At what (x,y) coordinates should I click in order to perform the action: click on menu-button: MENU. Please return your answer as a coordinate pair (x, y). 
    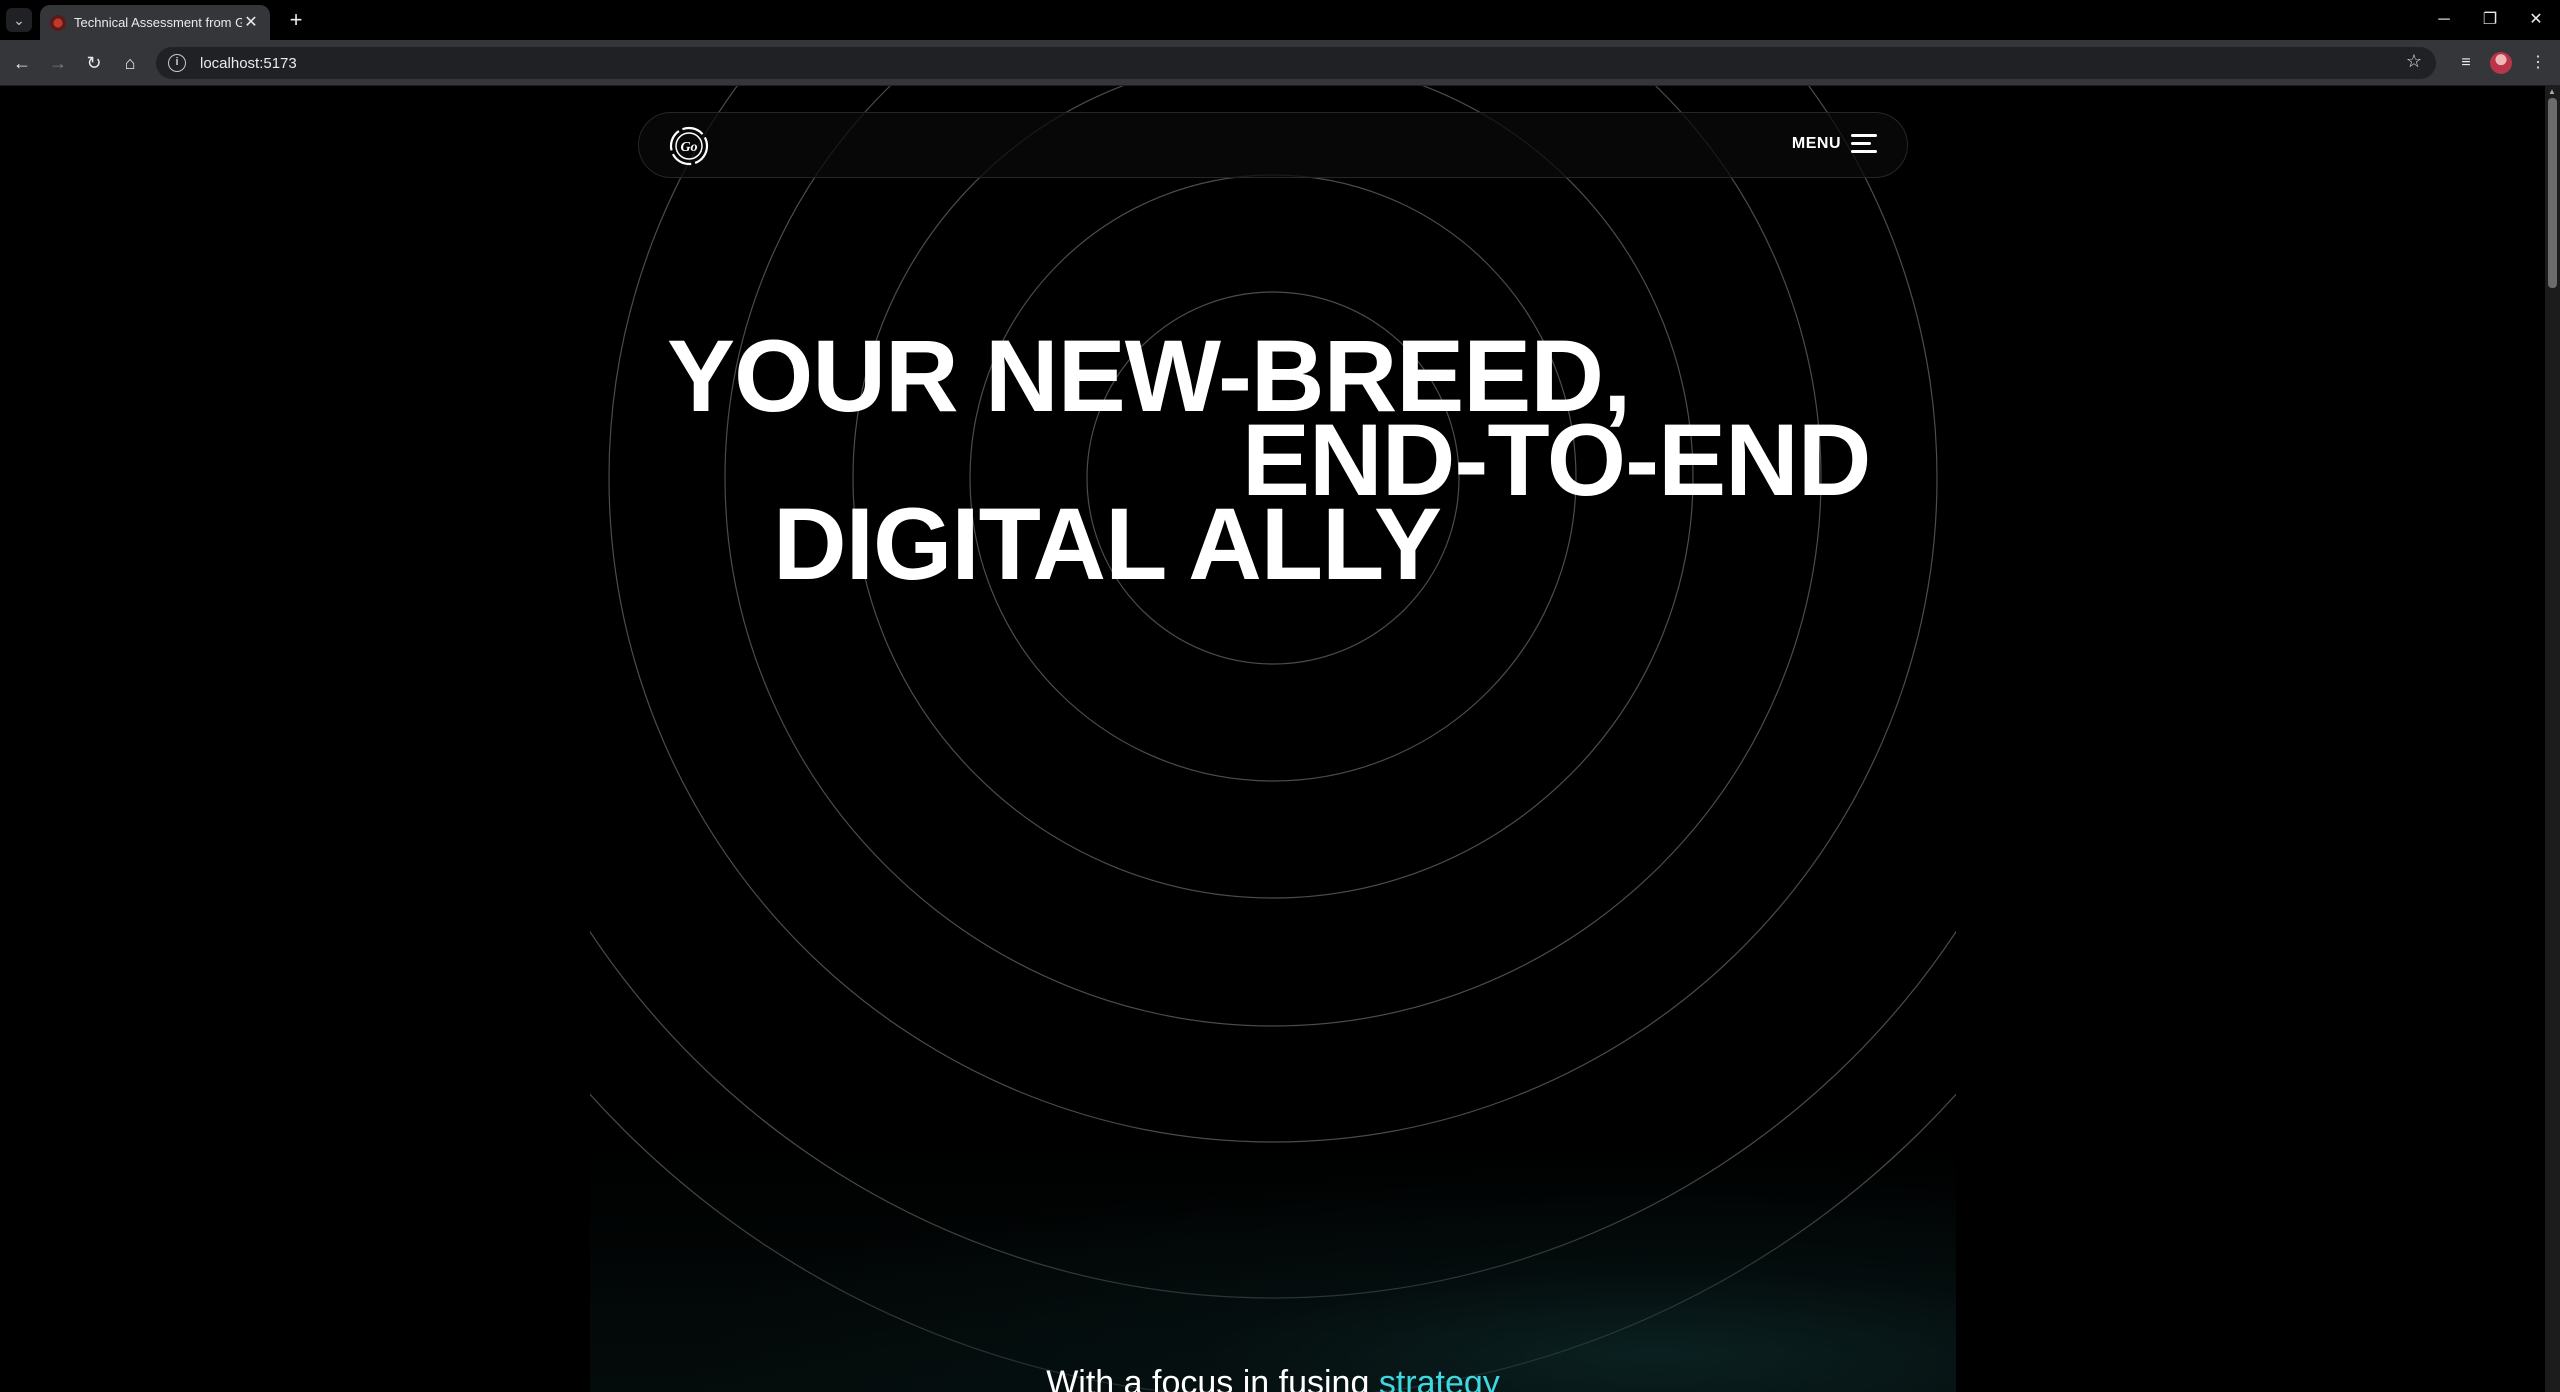
    Looking at the image, I should click on (1834, 144).